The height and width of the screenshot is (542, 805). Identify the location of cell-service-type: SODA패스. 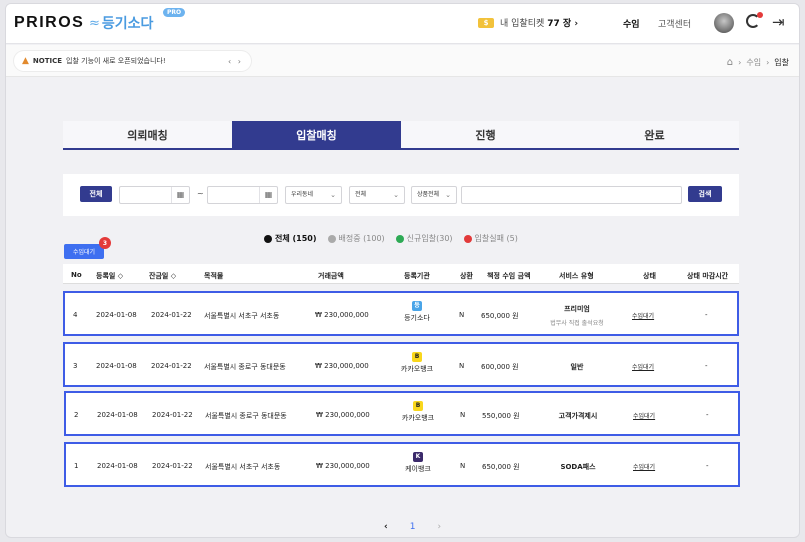
(578, 467).